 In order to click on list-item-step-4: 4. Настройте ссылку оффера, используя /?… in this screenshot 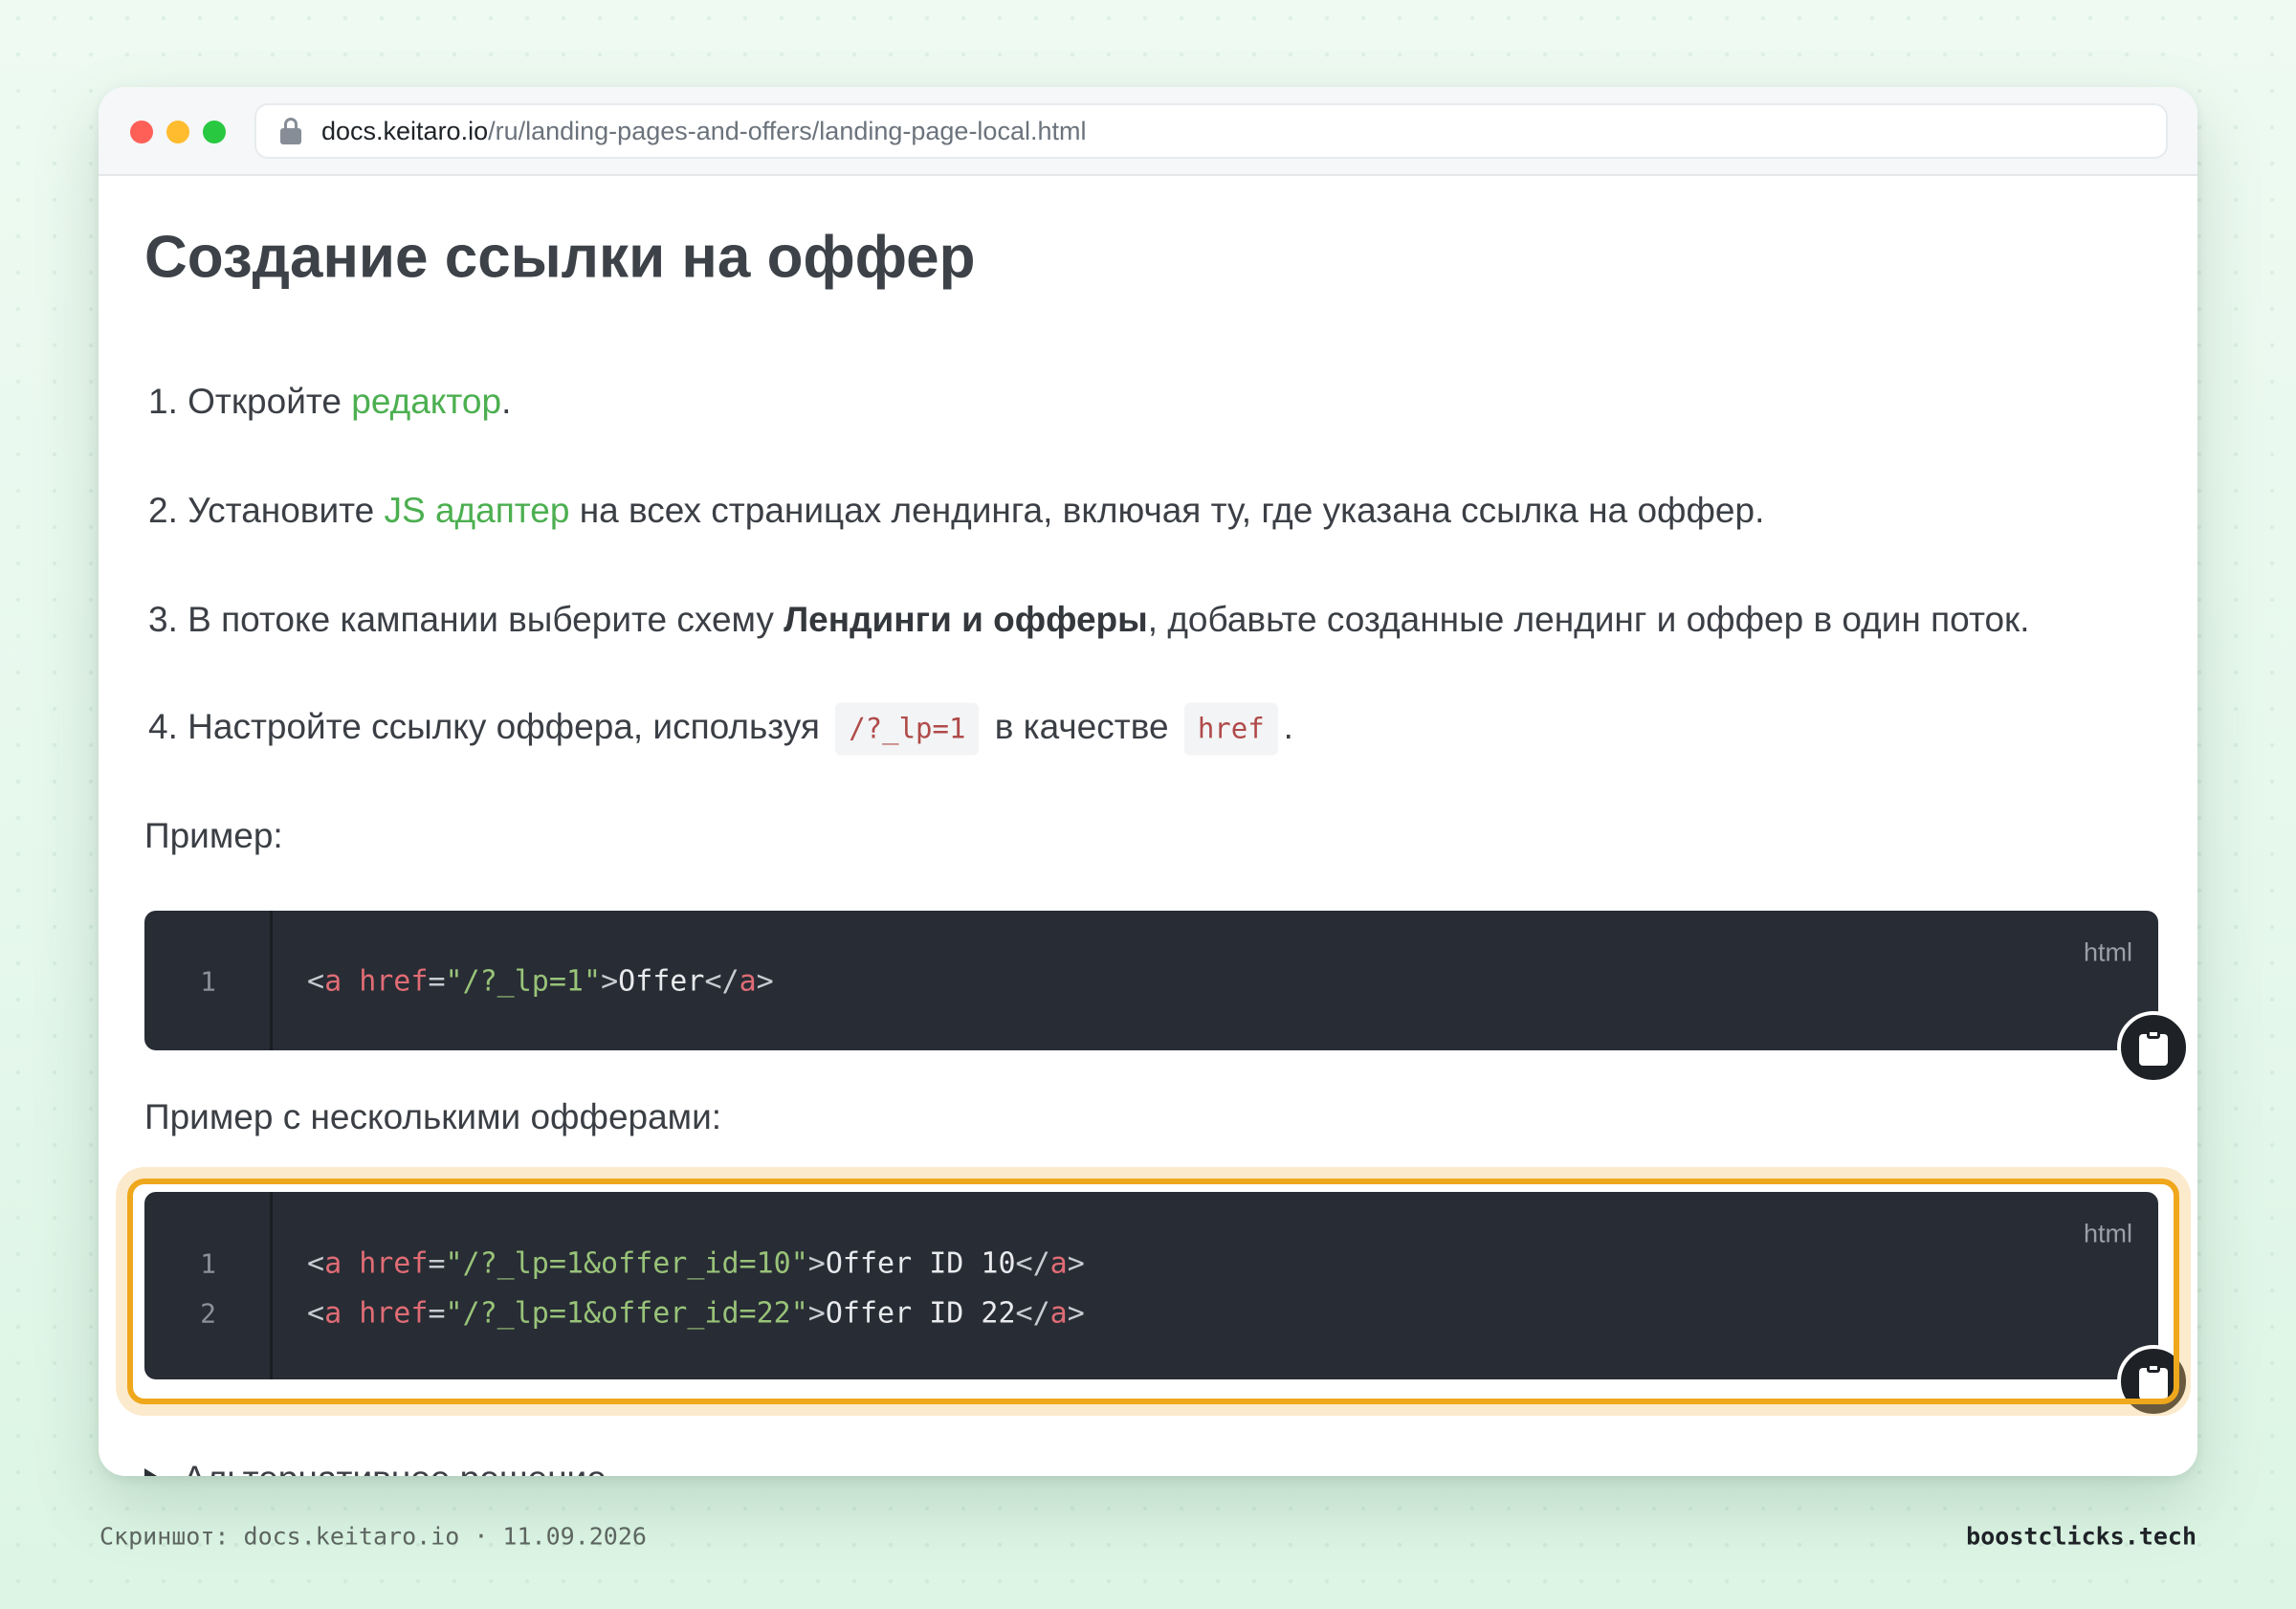, I will do `click(720, 729)`.